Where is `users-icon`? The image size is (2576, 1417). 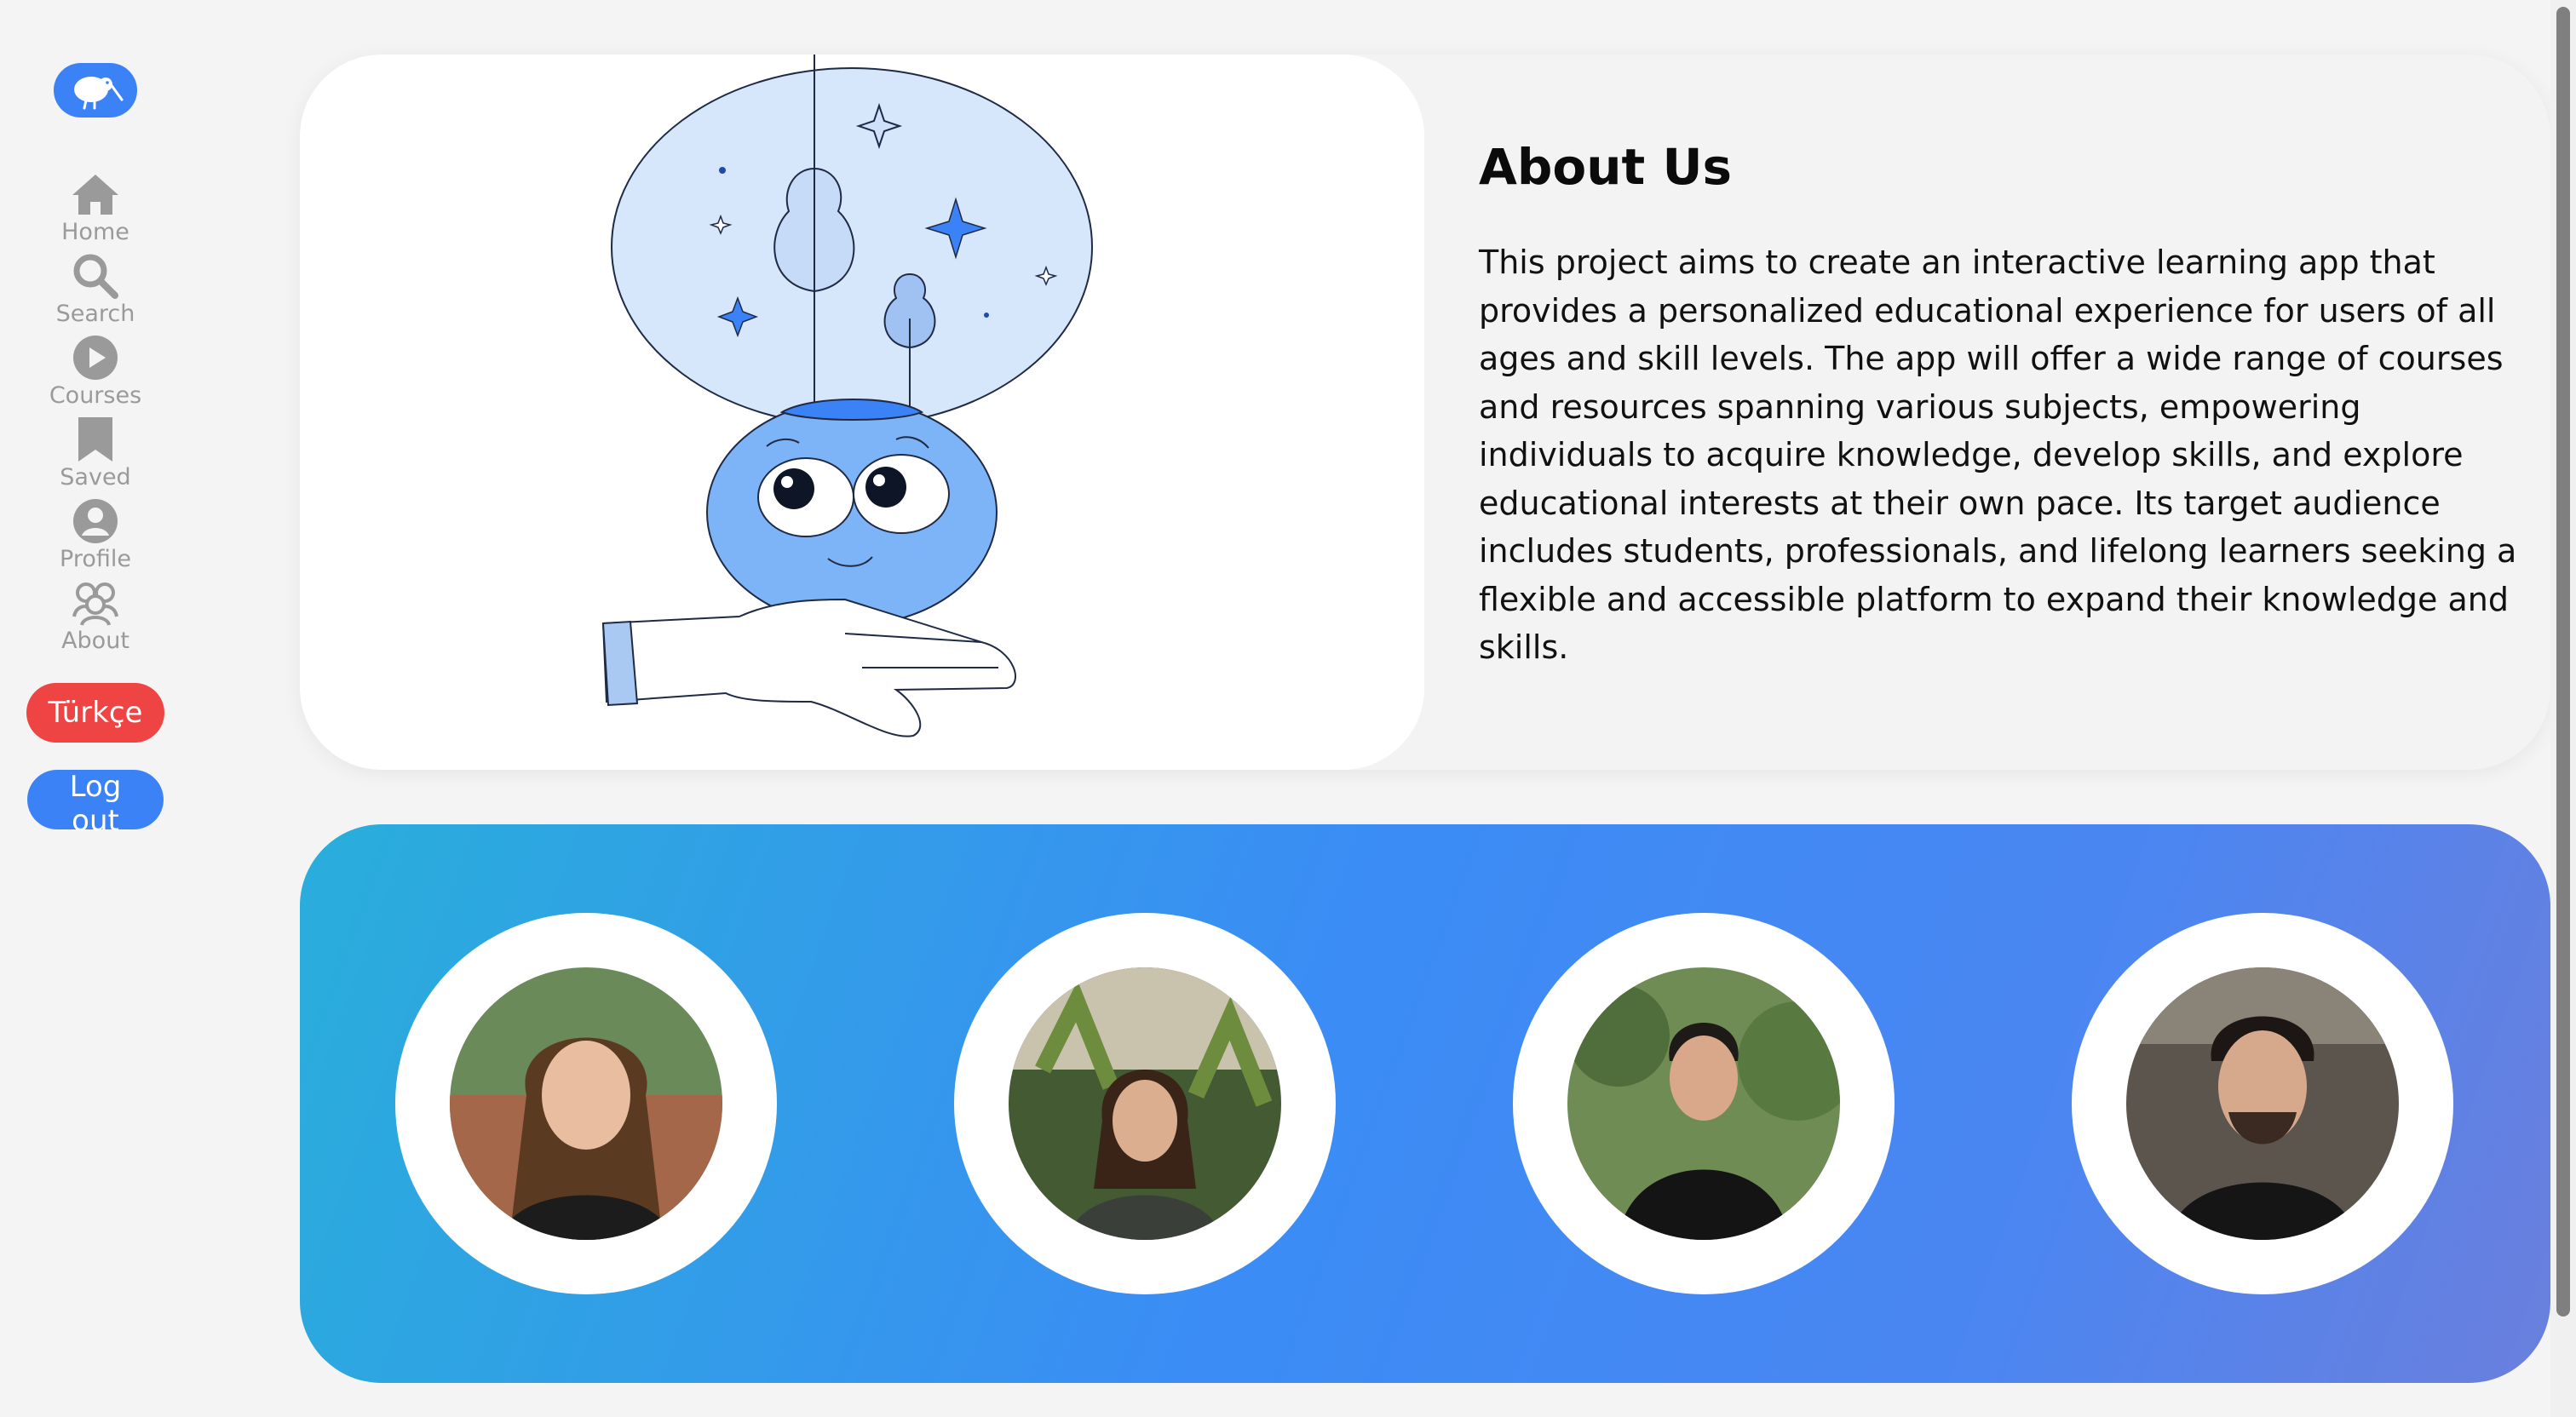 users-icon is located at coordinates (95, 604).